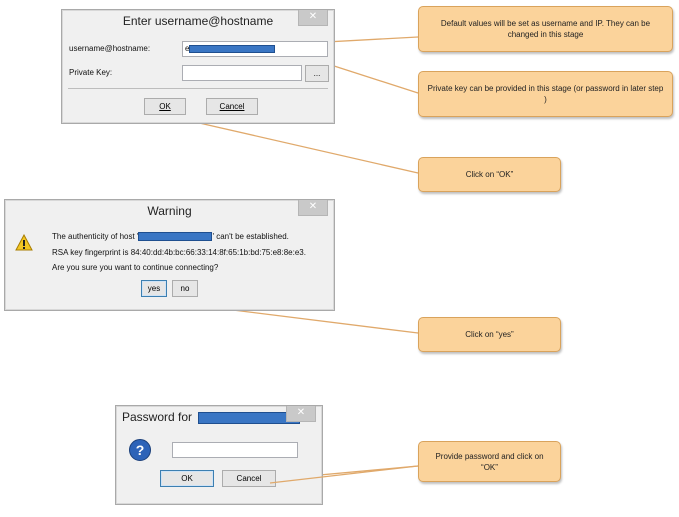 The height and width of the screenshot is (517, 679). What do you see at coordinates (175, 237) in the screenshot?
I see `redacted-host` at bounding box center [175, 237].